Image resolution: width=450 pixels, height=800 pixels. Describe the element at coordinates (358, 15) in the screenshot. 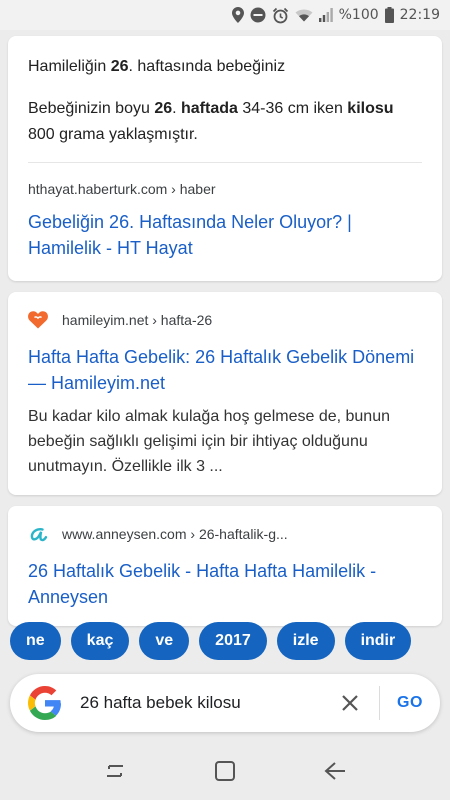

I see `battery-percent: %100` at that location.